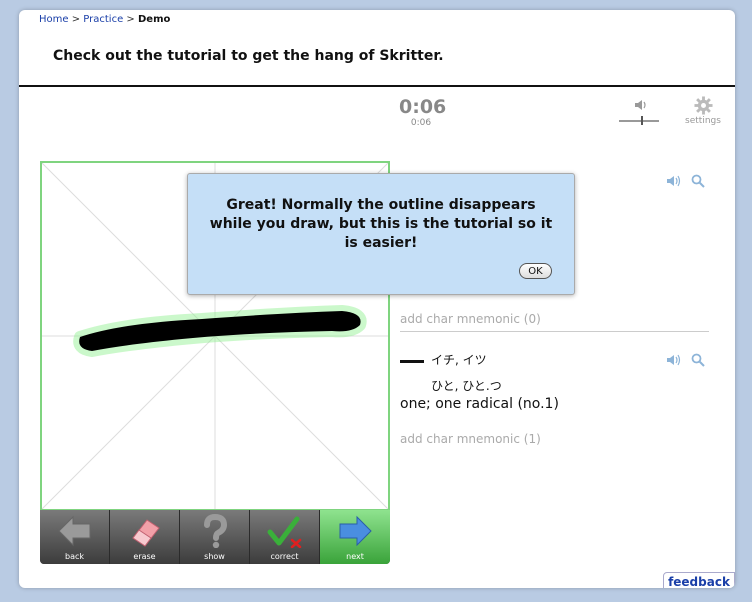  Describe the element at coordinates (470, 319) in the screenshot. I see `char1-mnemonic-link: add char mnemonic (0)` at that location.